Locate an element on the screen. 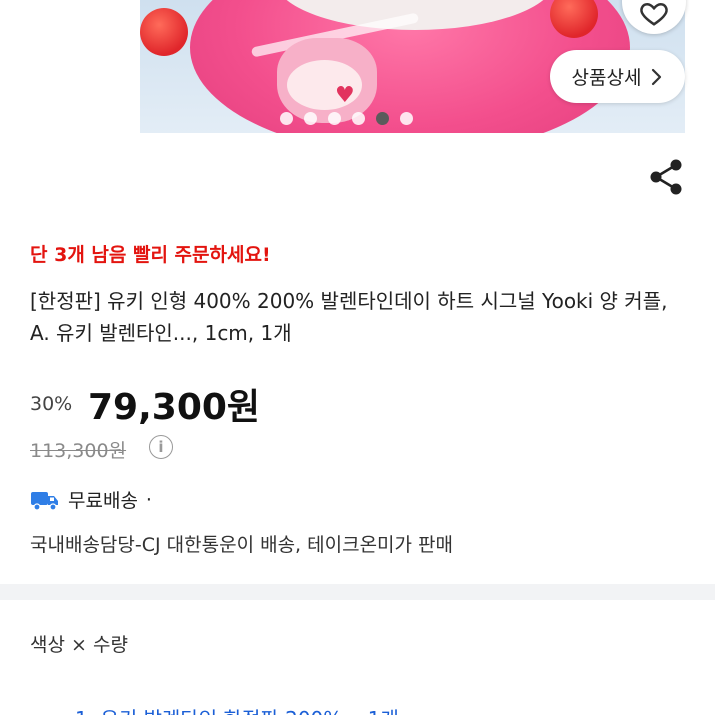  sale-price: 79,300원 is located at coordinates (174, 407).